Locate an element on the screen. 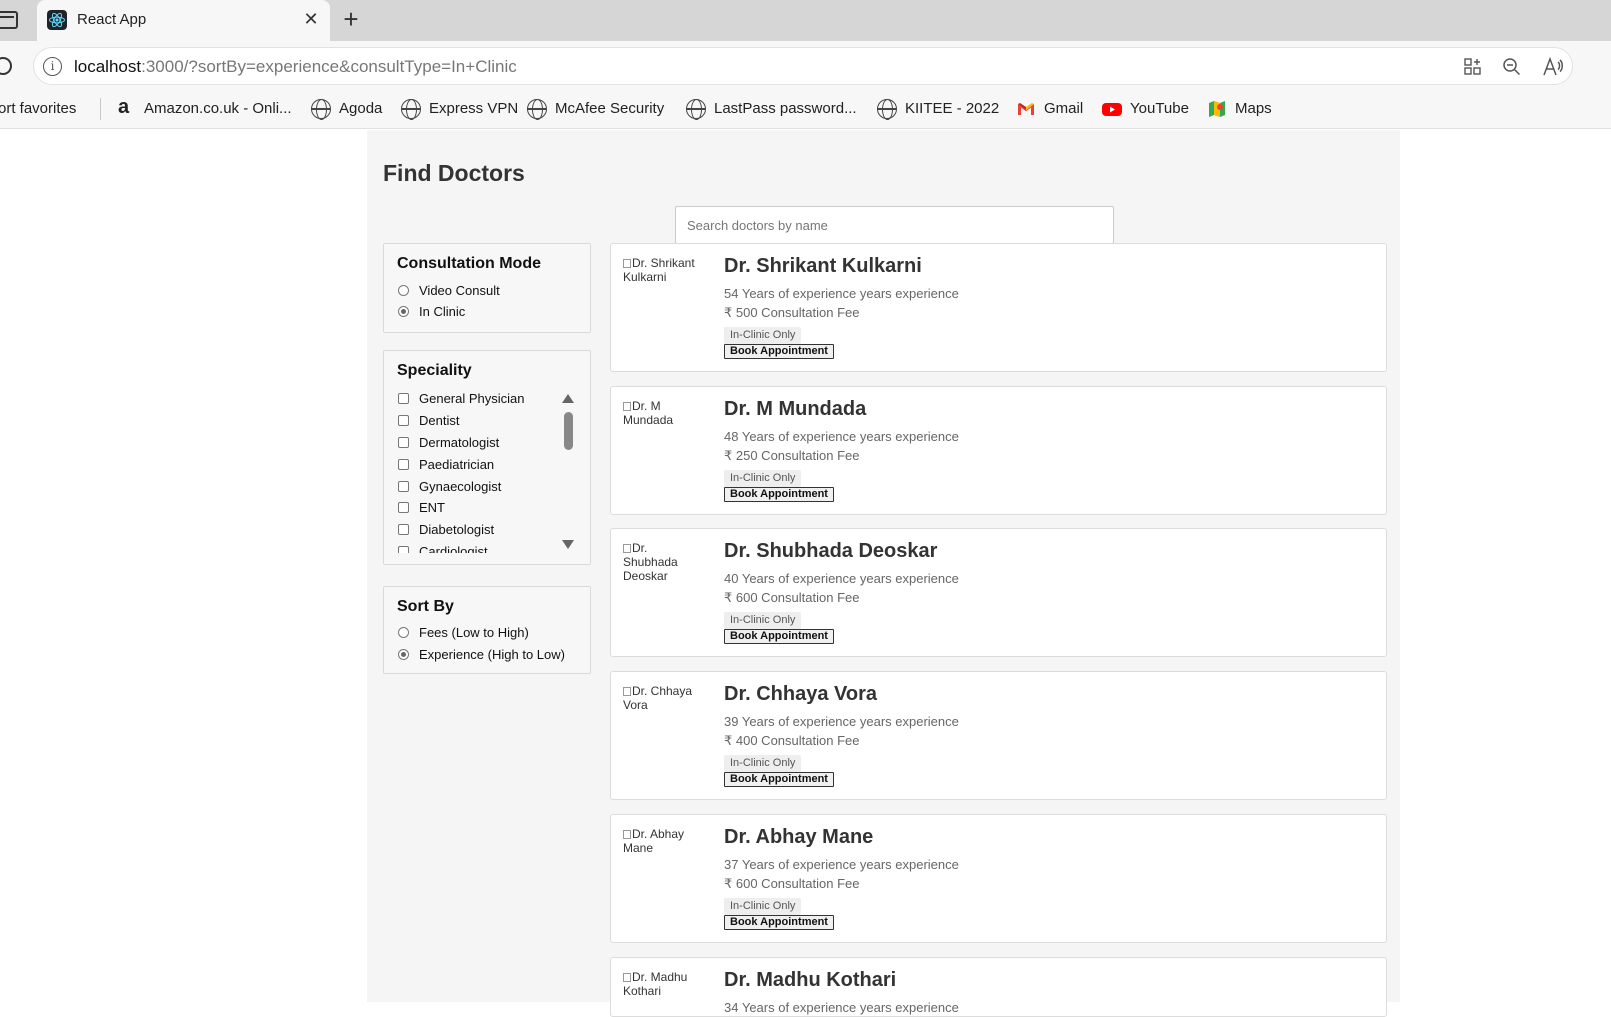 Image resolution: width=1611 pixels, height=1017 pixels. speciality-option: General Physician is located at coordinates (461, 399).